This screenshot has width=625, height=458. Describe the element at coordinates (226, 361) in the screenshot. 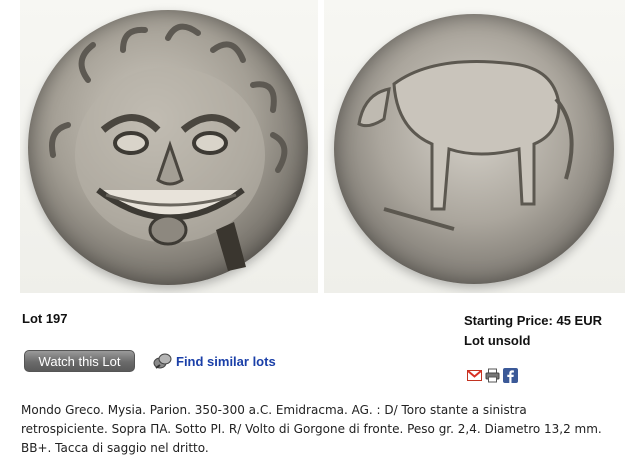

I see `find-similar-lots-label: Find similar lots` at that location.